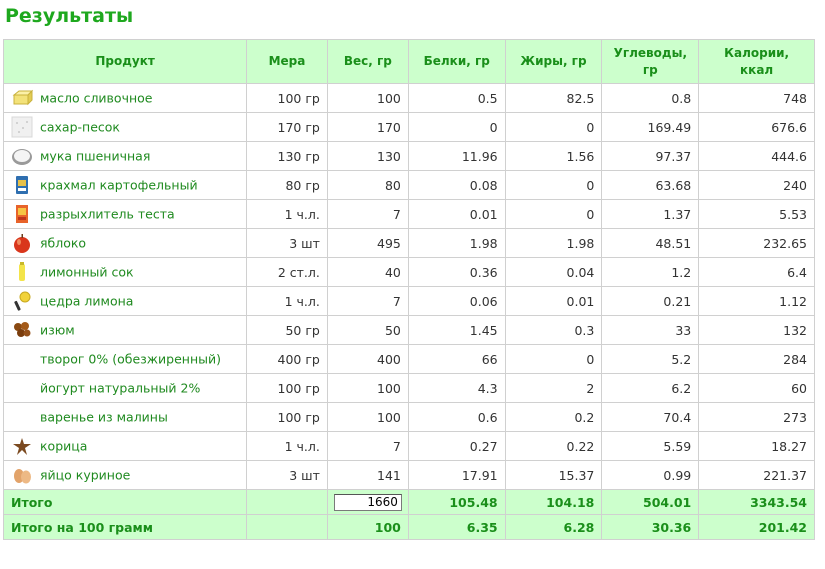  I want to click on product-cell: лимонный сок, so click(125, 272).